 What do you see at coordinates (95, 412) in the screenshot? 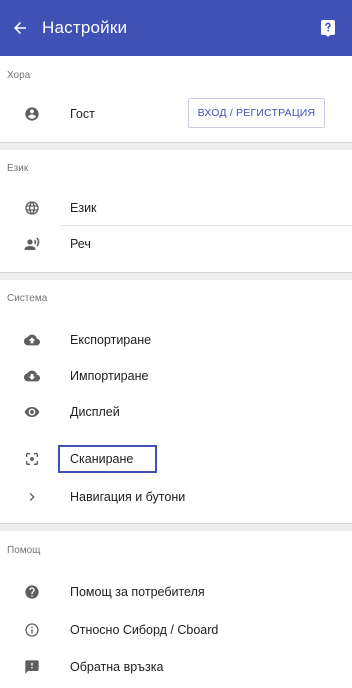
I see `settings-item-label: Дисплей` at bounding box center [95, 412].